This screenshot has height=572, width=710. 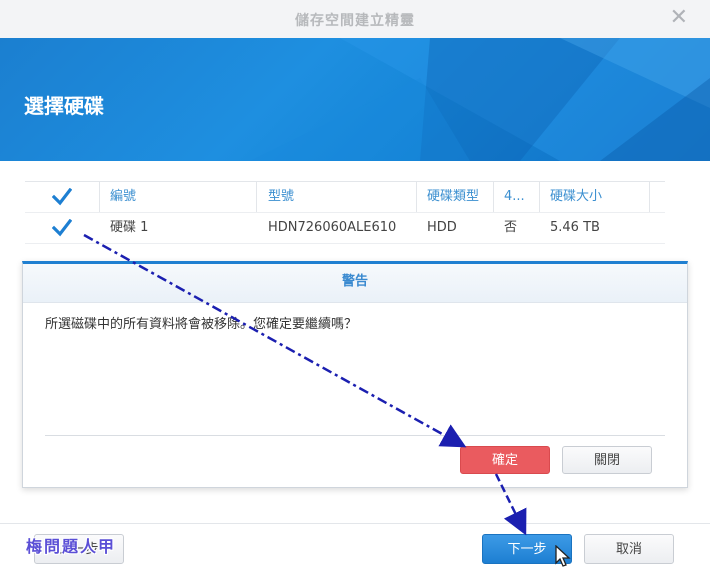 I want to click on select-all-cell, so click(x=62, y=197).